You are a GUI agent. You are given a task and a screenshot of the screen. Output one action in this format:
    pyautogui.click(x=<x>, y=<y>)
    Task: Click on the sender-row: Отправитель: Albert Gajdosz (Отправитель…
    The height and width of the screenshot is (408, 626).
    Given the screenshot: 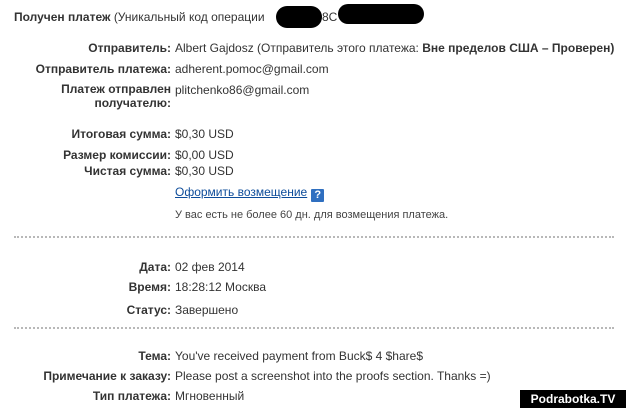 What is the action you would take?
    pyautogui.click(x=313, y=48)
    